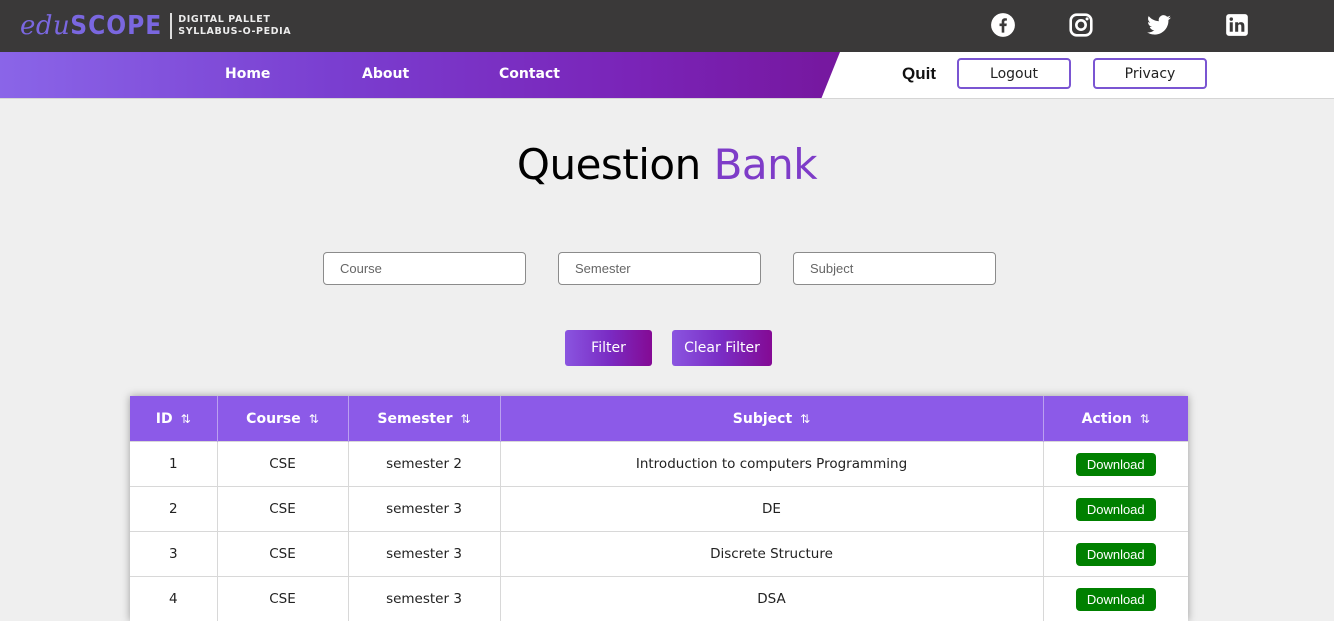 This screenshot has width=1334, height=621. I want to click on column-label: Semester, so click(414, 419).